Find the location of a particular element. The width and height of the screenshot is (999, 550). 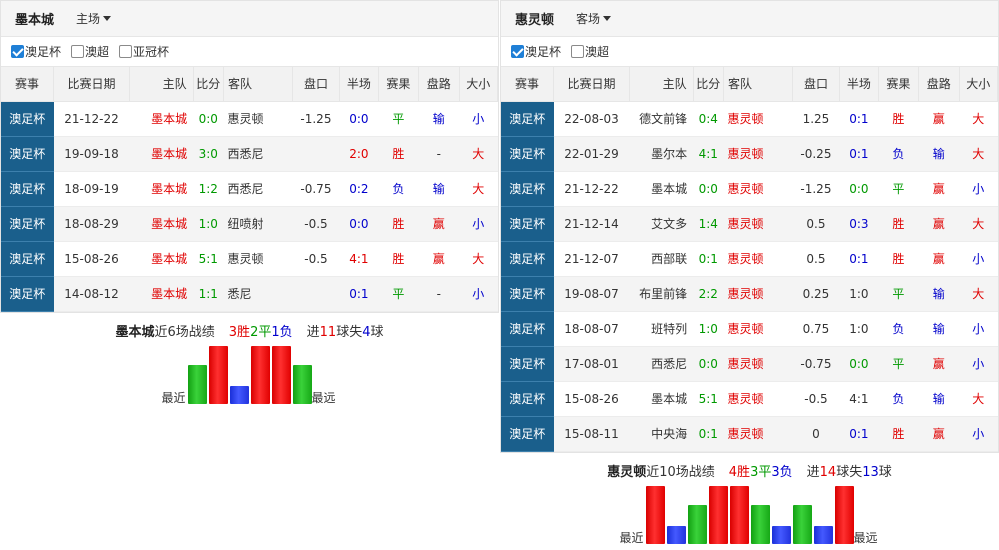

home-team-cell: 布里前锋 is located at coordinates (661, 294).